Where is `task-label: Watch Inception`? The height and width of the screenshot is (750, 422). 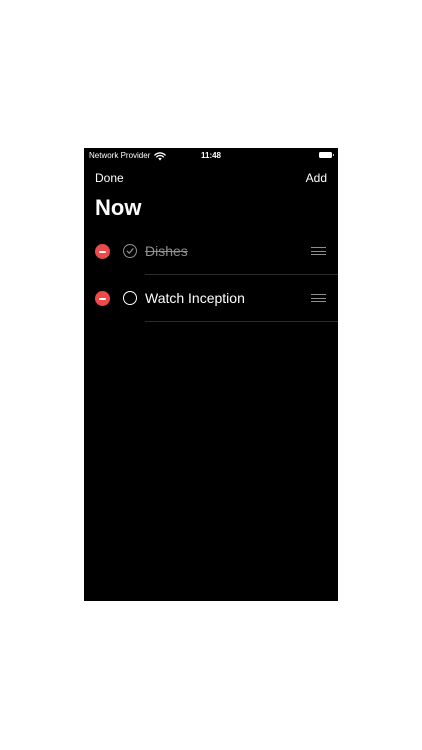 task-label: Watch Inception is located at coordinates (195, 298).